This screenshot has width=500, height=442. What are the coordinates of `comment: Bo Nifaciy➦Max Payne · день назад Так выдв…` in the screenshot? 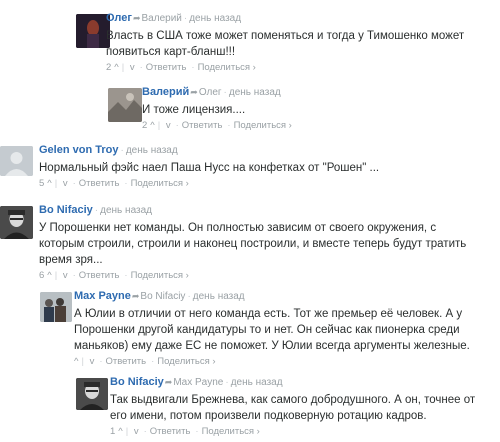 It's located at (286, 407).